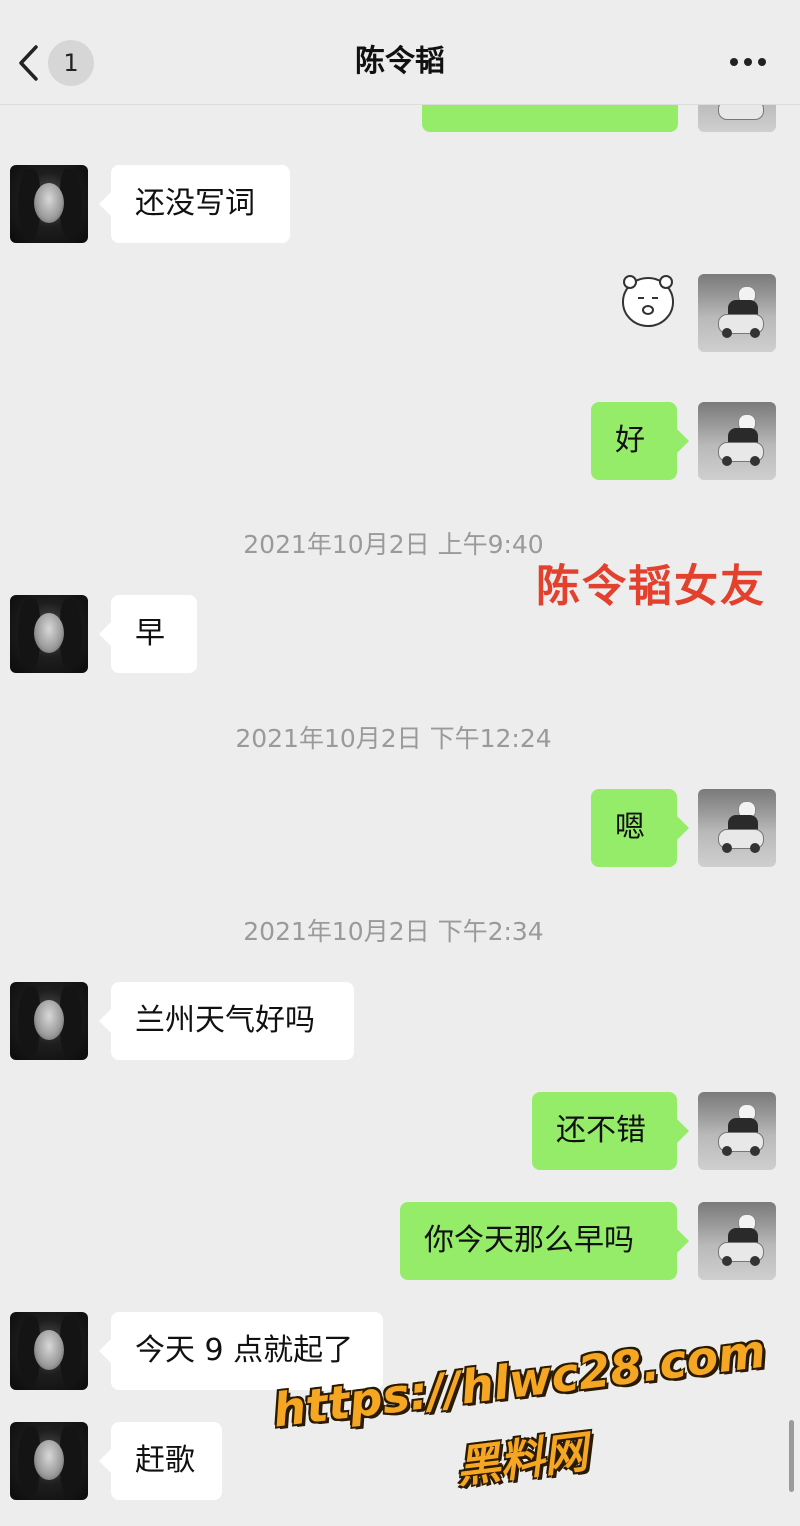 The height and width of the screenshot is (1526, 800). Describe the element at coordinates (400, 61) in the screenshot. I see `chat-title: 陈令韬` at that location.